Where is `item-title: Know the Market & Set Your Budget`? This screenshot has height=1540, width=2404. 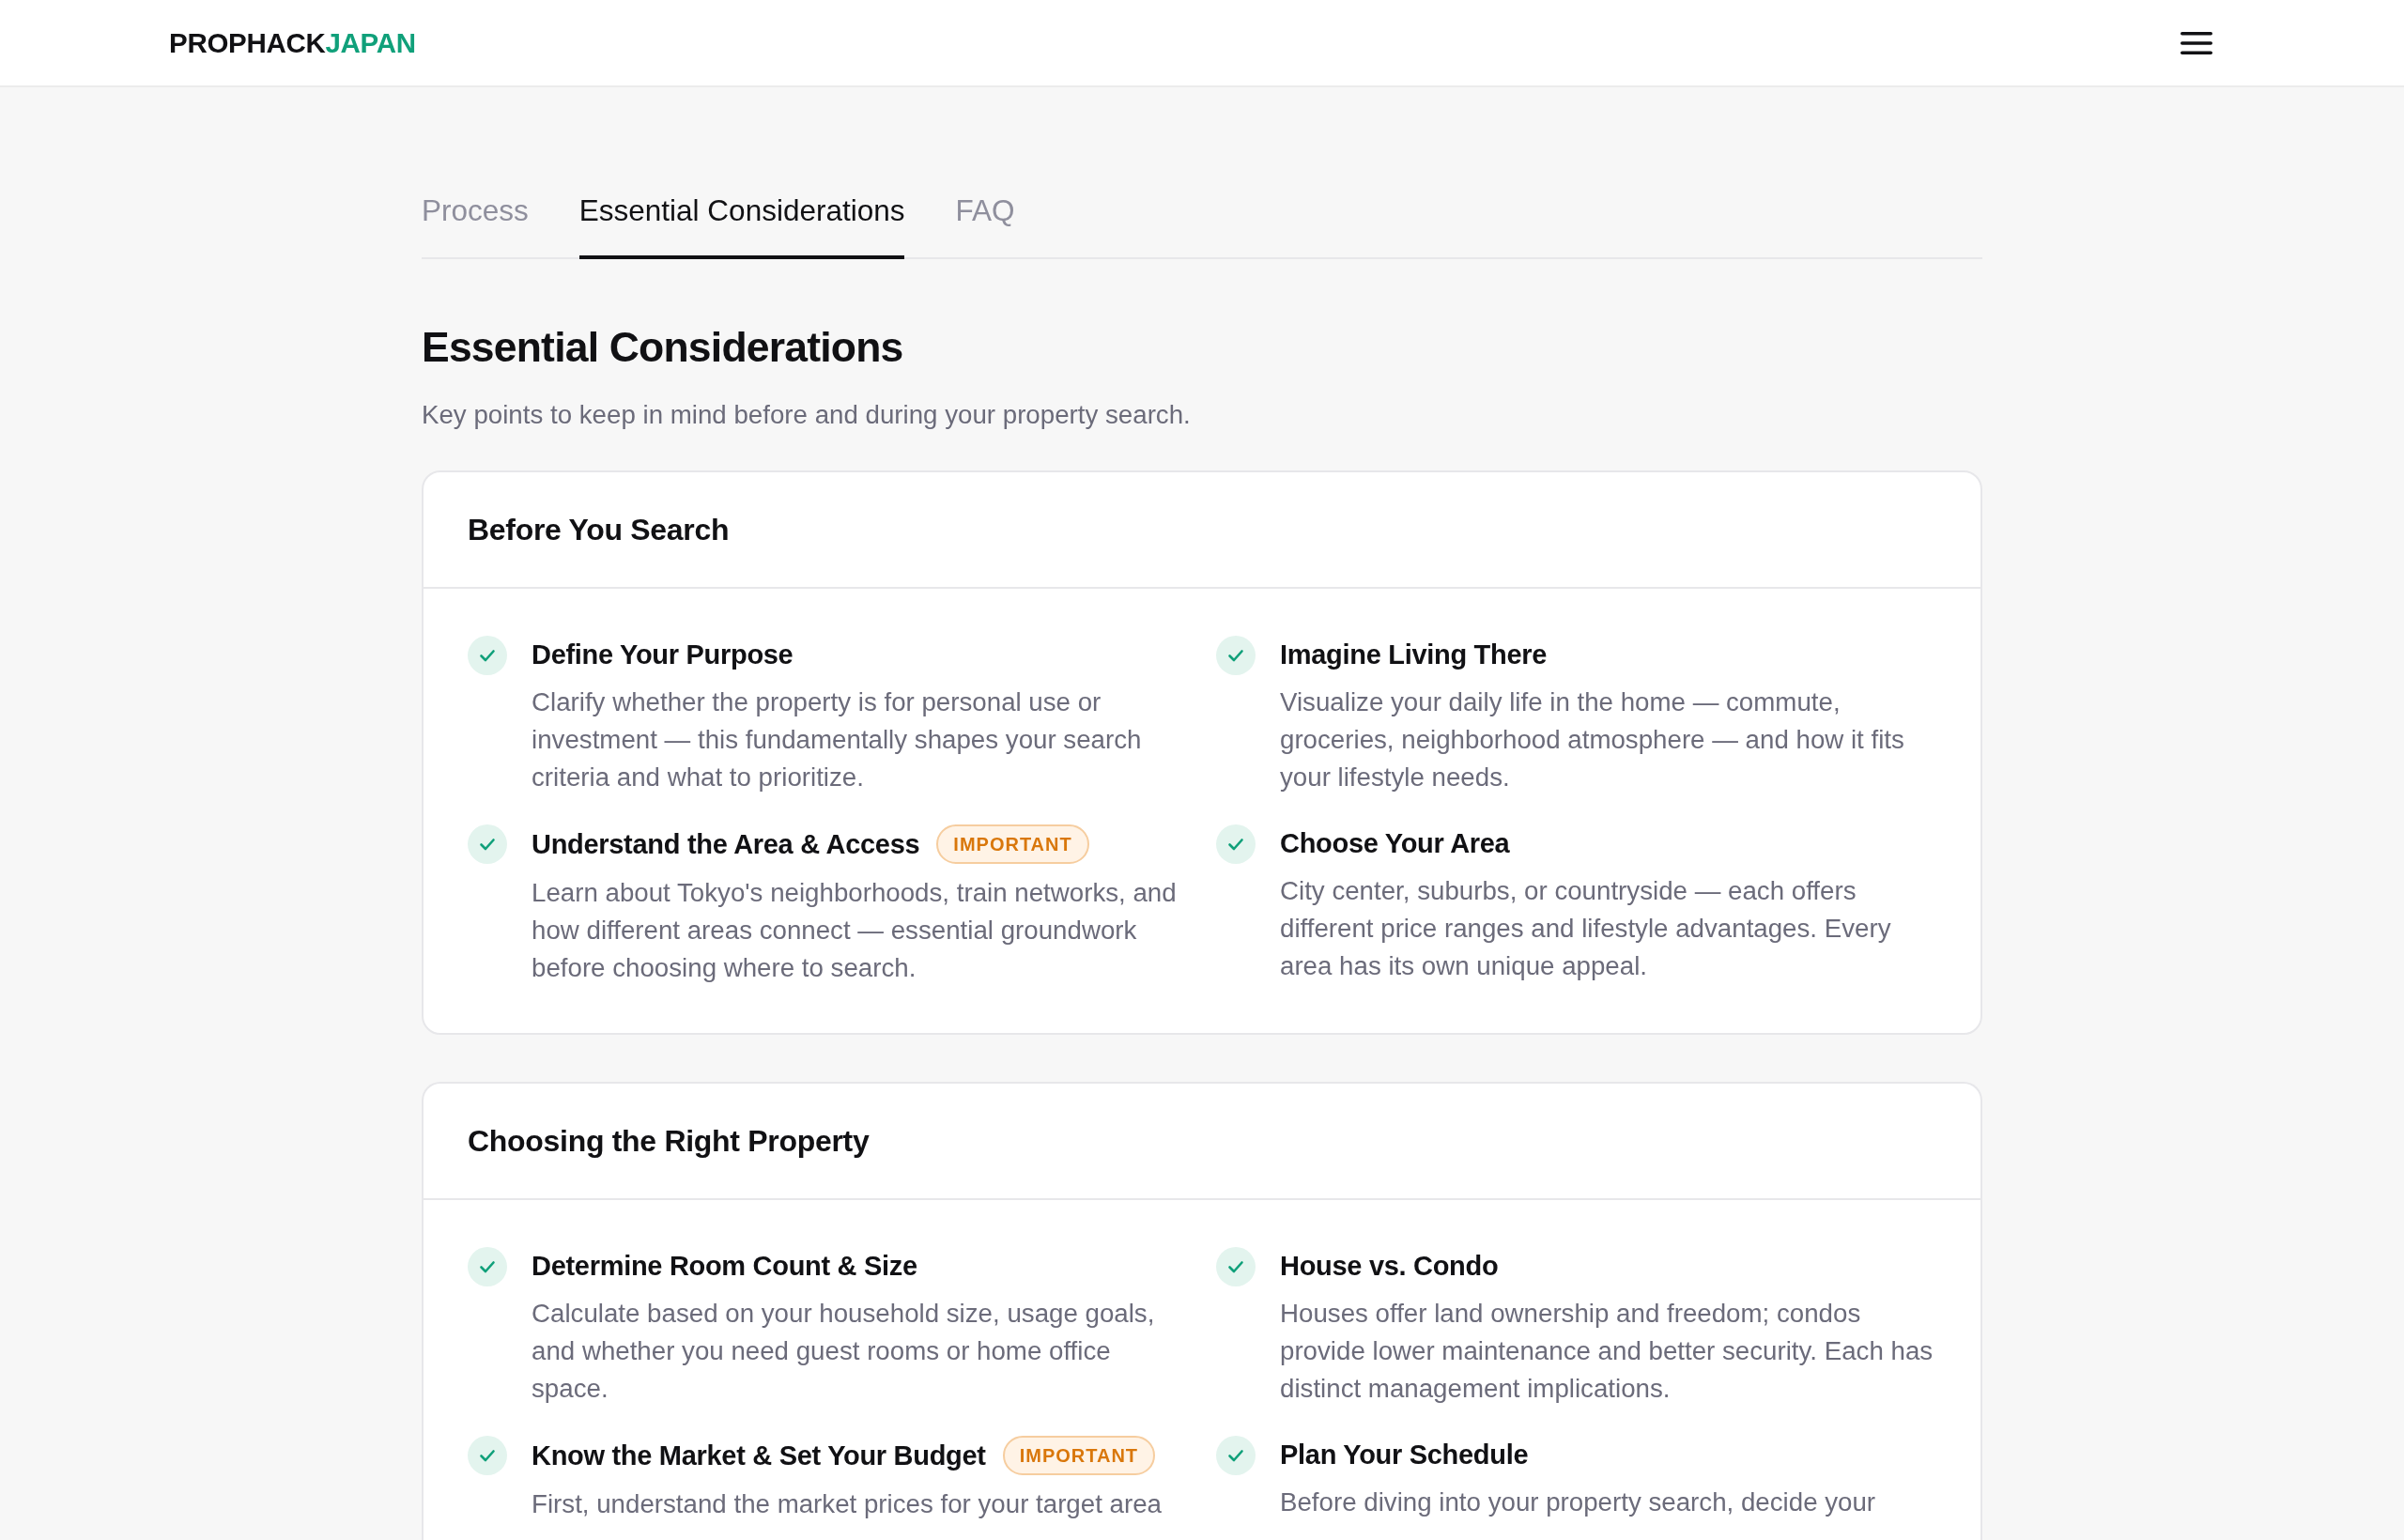
item-title: Know the Market & Set Your Budget is located at coordinates (759, 1456).